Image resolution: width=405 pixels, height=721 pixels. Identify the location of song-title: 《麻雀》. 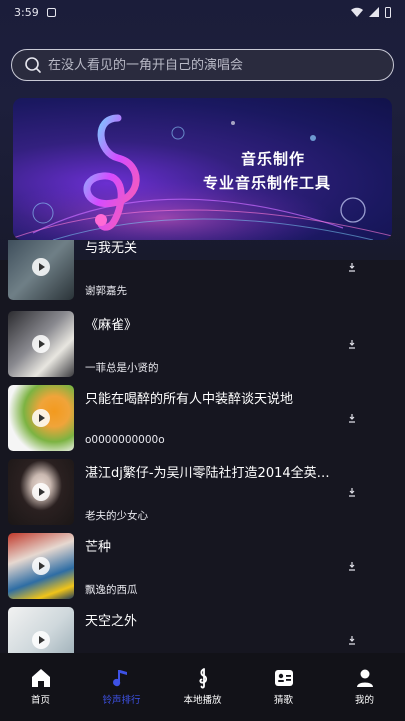
(111, 325).